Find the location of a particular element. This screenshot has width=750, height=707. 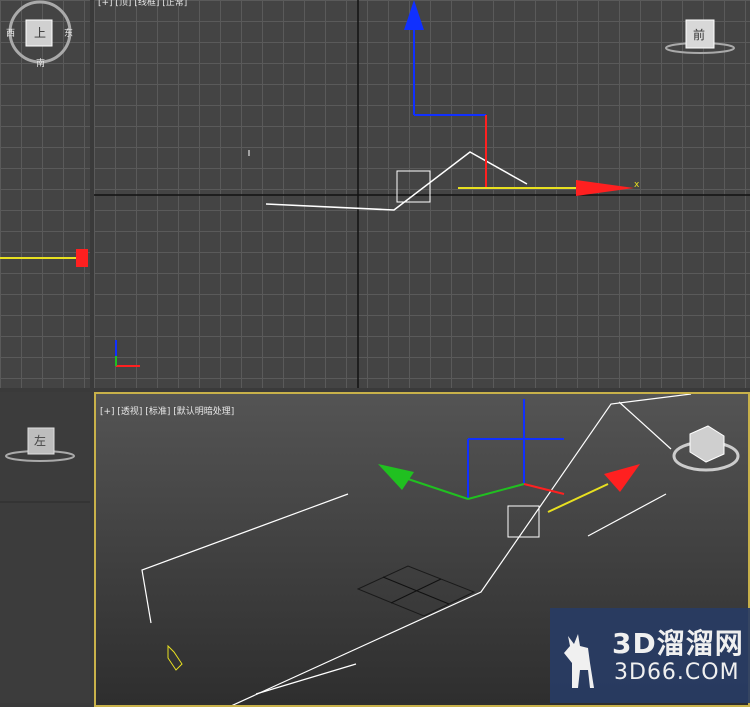

watermark-cn: 3D溜溜网 is located at coordinates (678, 643).